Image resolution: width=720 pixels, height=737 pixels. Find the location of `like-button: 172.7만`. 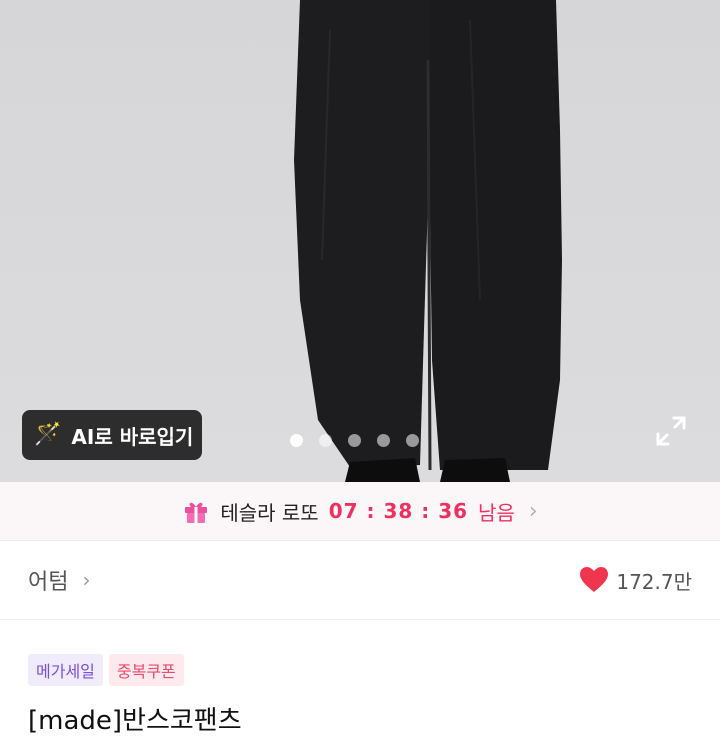

like-button: 172.7만 is located at coordinates (636, 580).